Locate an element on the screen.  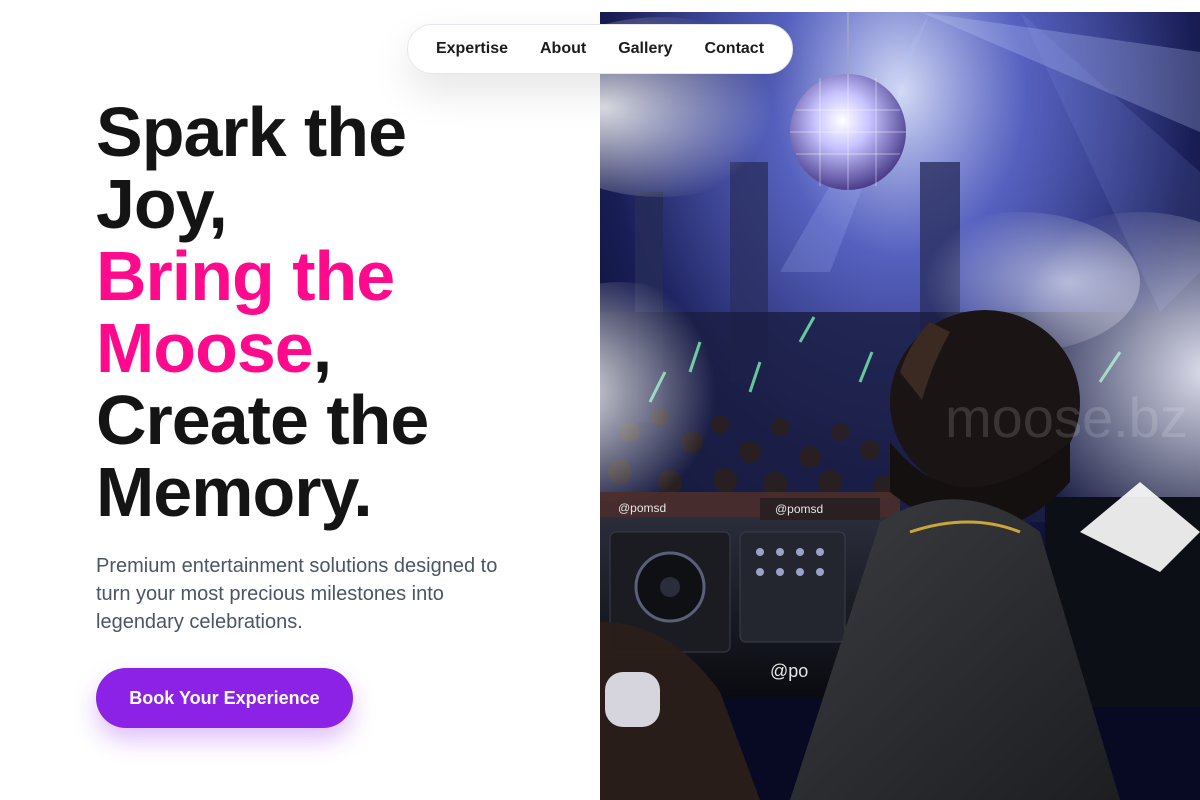
book-experience-button: Book Your Experience is located at coordinates (224, 698).